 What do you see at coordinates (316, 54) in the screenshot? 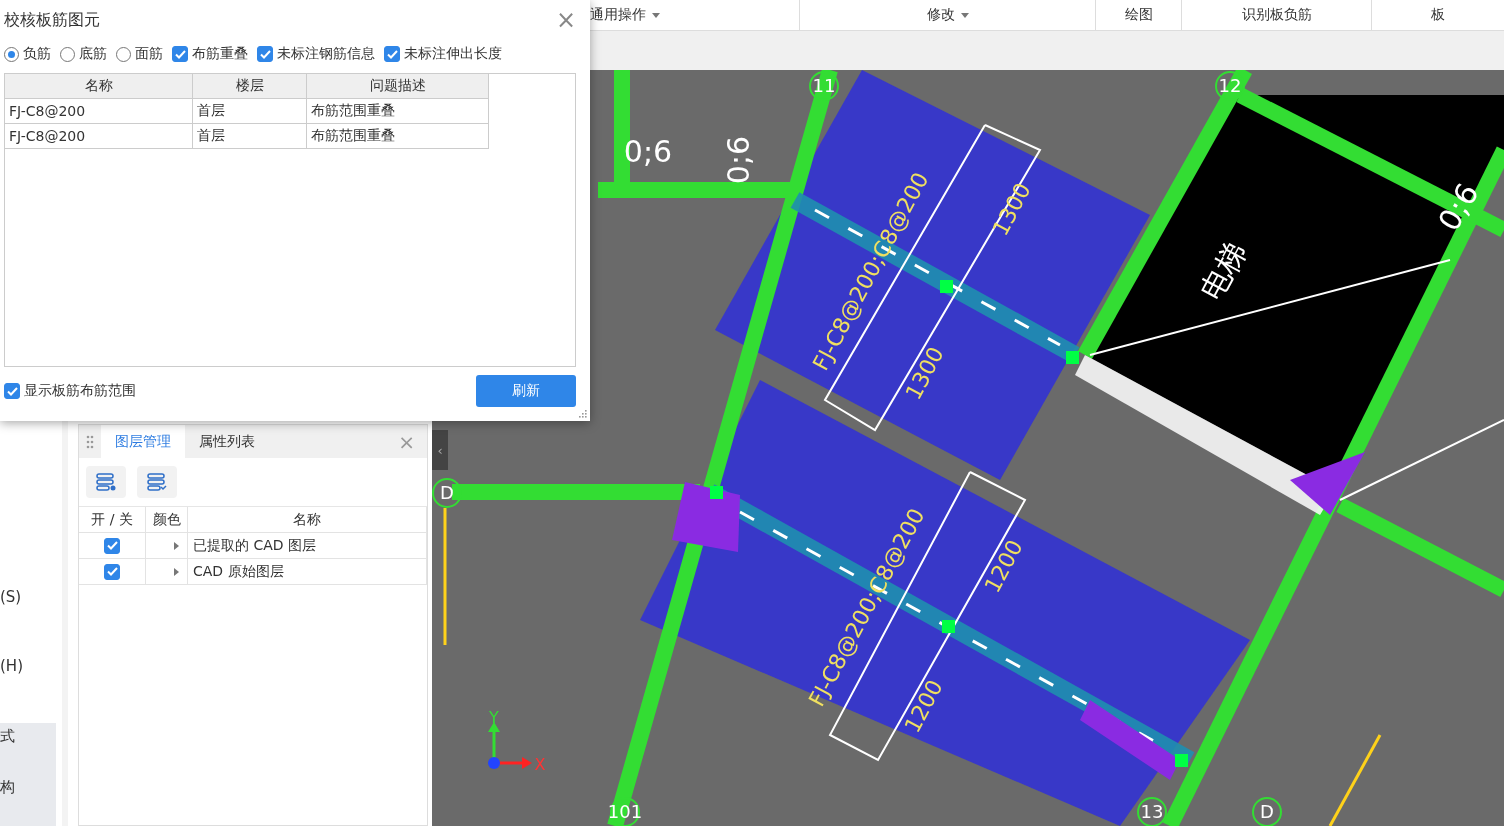
I see `checkbox-option: 未标注钢筋信息` at bounding box center [316, 54].